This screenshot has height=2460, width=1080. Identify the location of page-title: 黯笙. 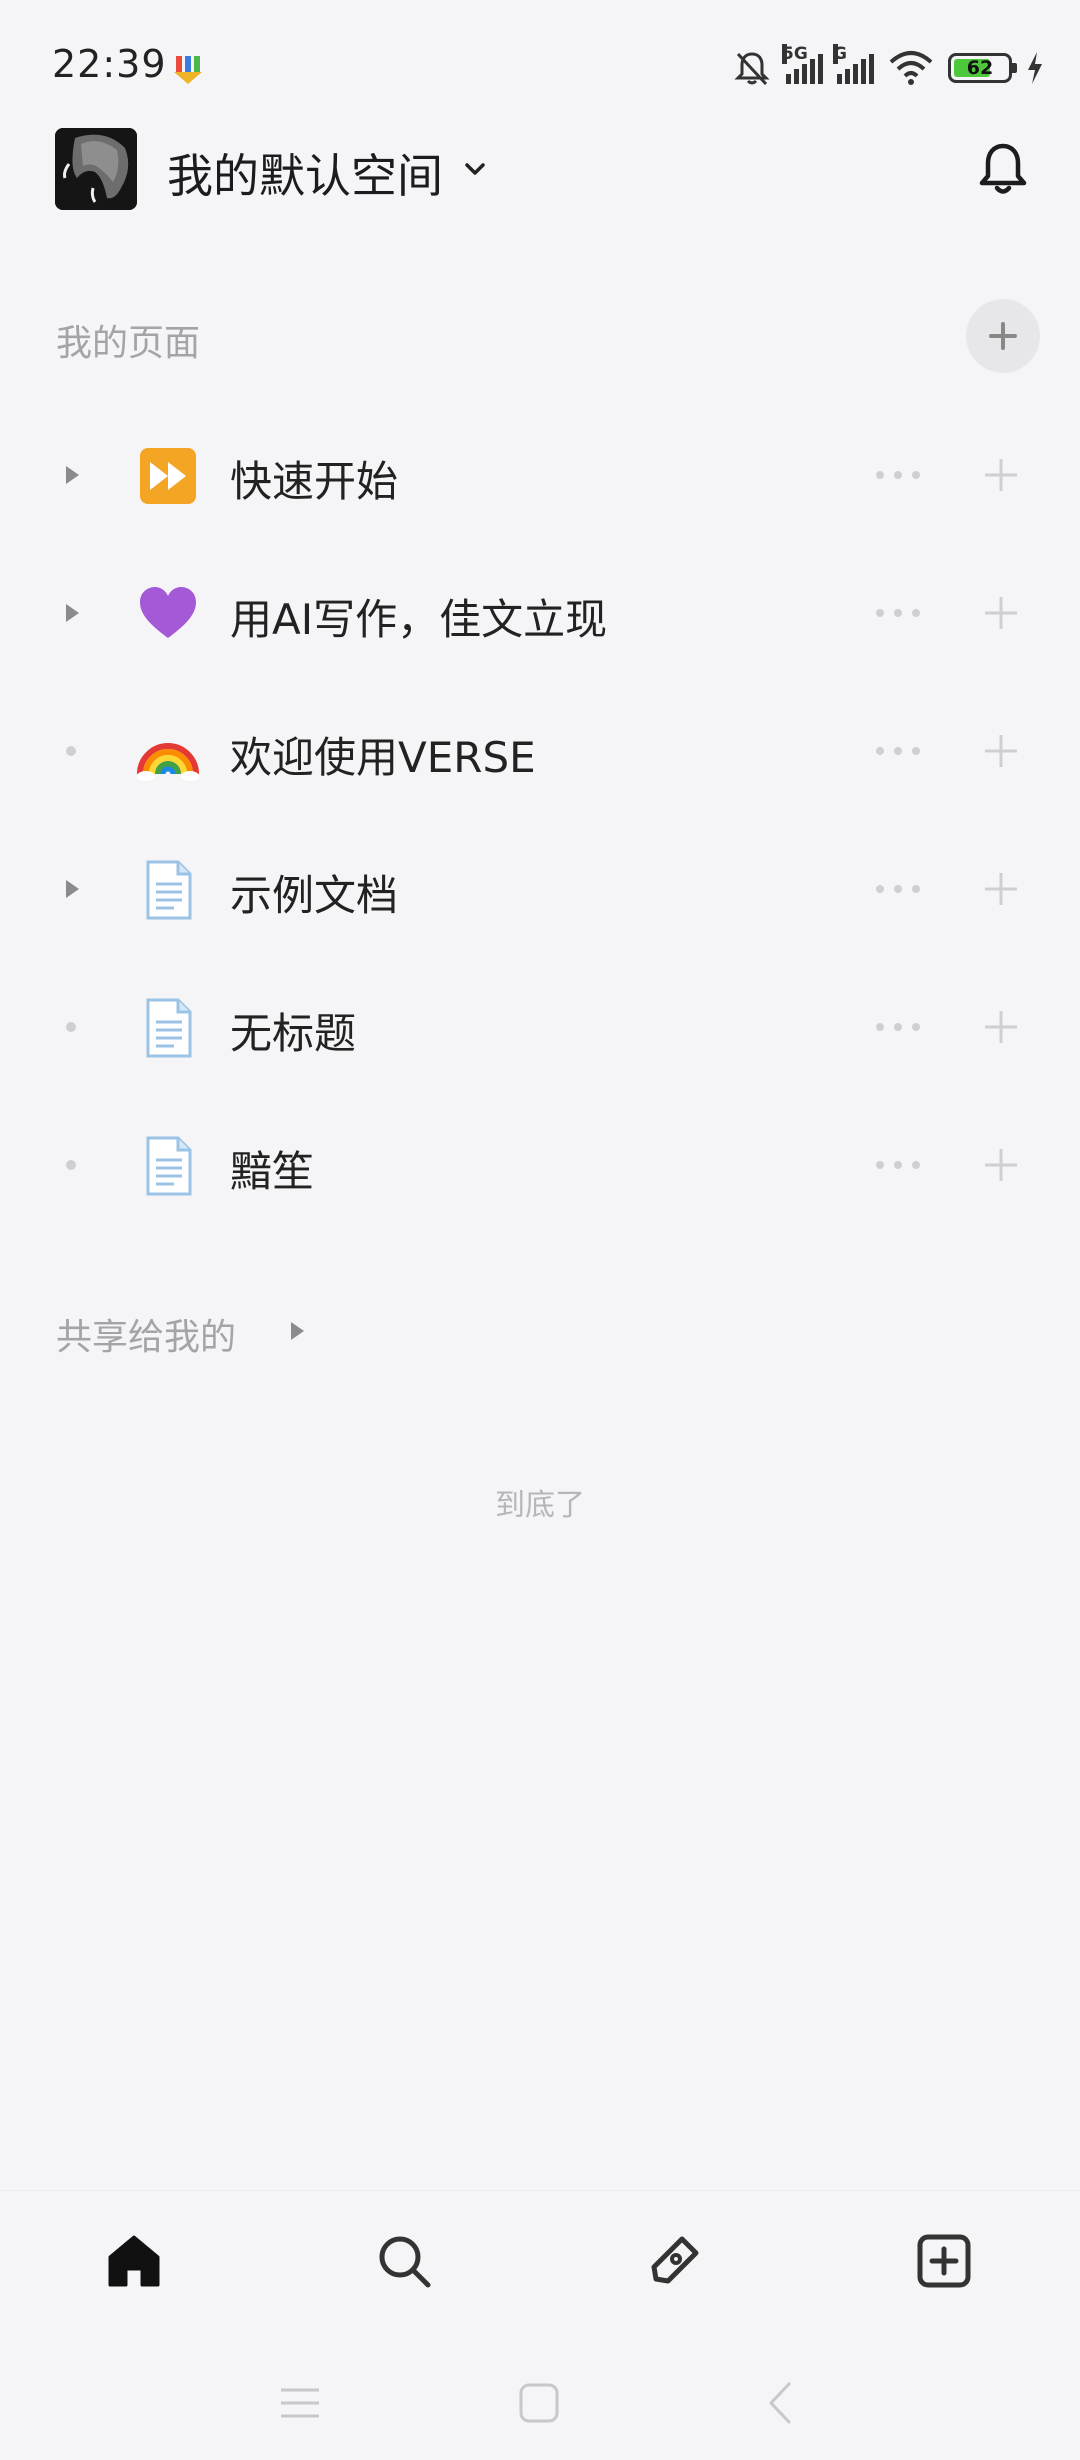
(272, 1171).